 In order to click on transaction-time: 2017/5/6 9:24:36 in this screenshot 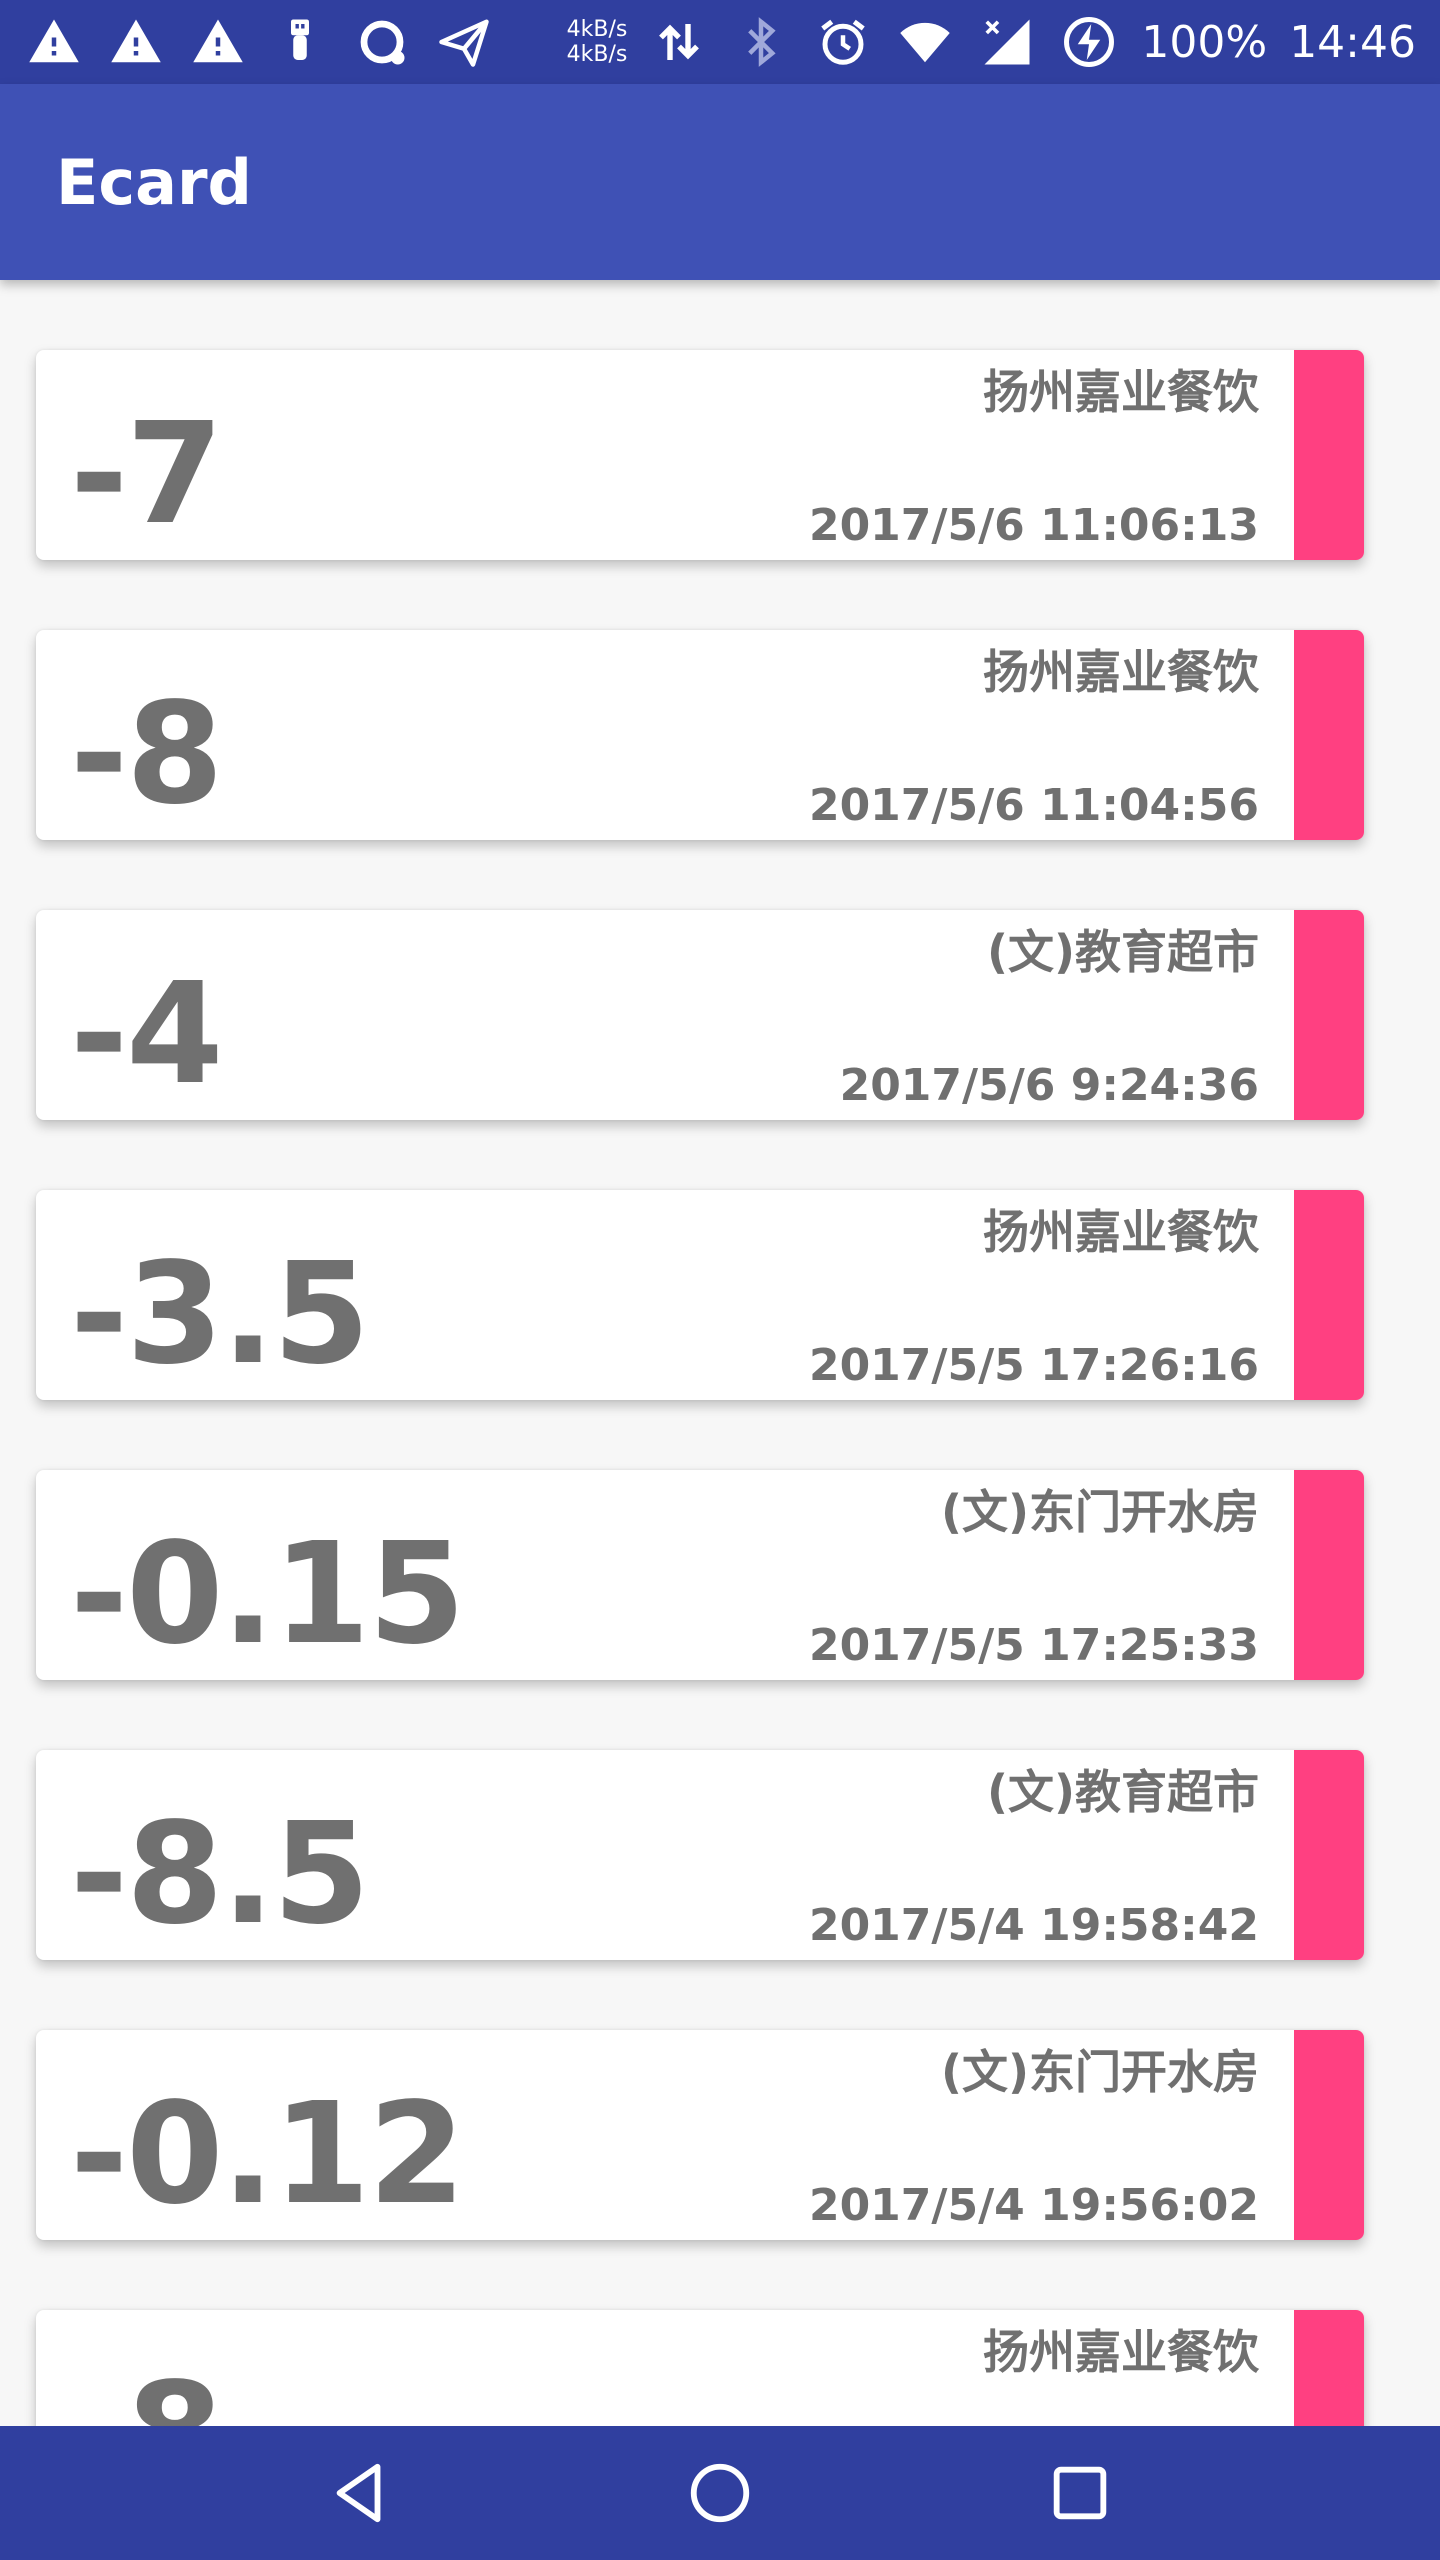, I will do `click(1049, 1085)`.